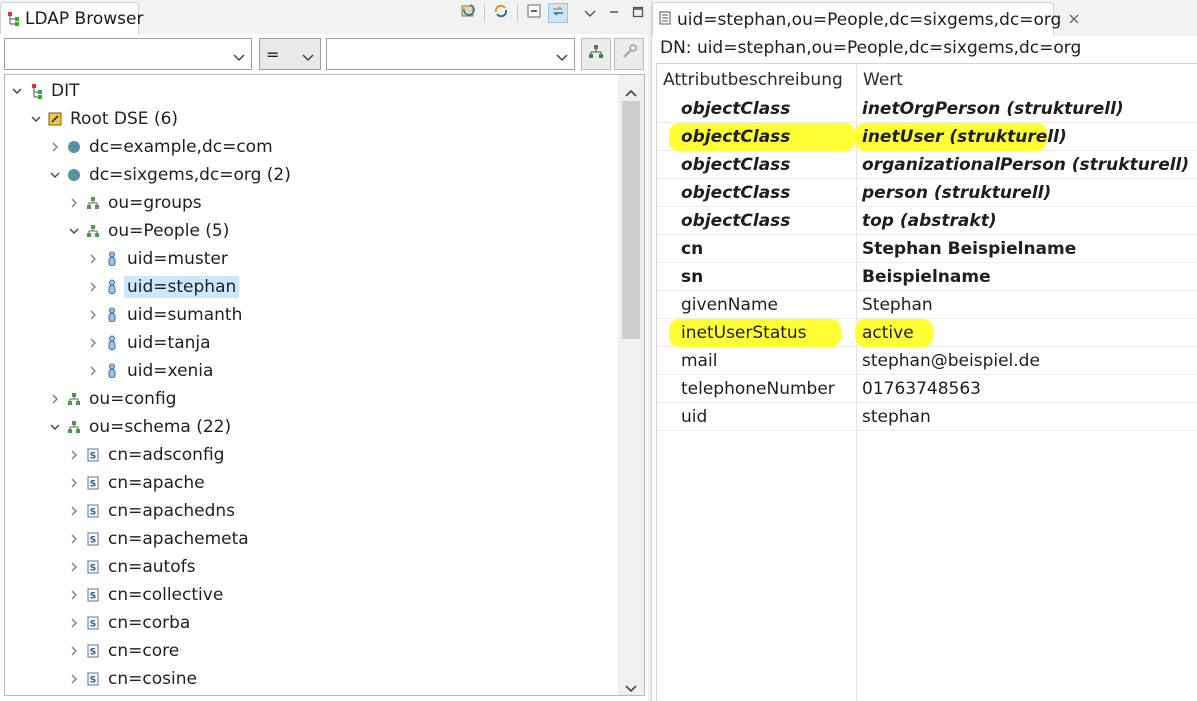  I want to click on tree-node: Root DSE (6), so click(105, 119).